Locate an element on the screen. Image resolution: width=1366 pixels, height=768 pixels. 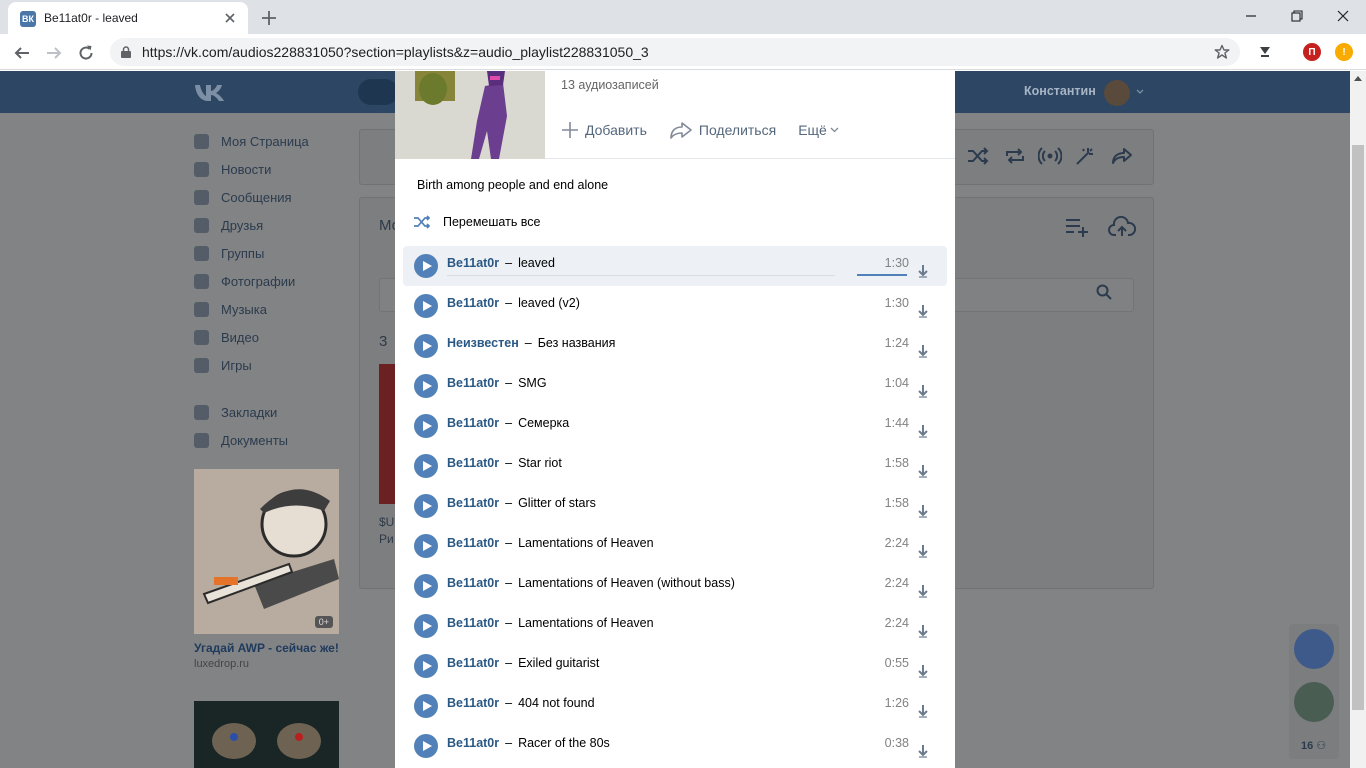
track-progress-bar is located at coordinates (641, 275).